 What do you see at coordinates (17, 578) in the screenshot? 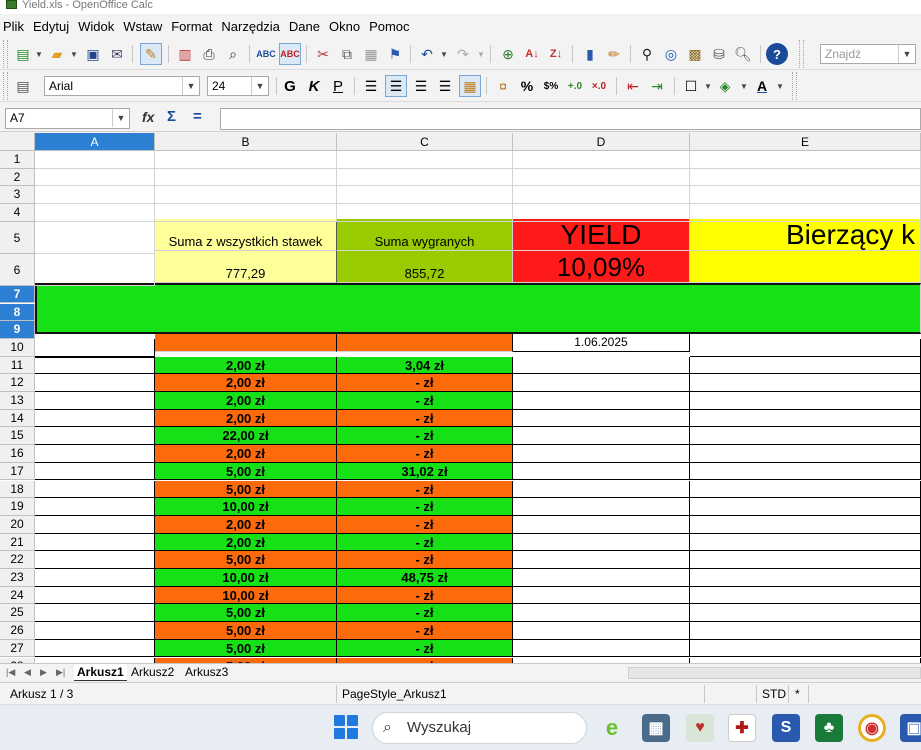
I see `row-header-23: 23` at bounding box center [17, 578].